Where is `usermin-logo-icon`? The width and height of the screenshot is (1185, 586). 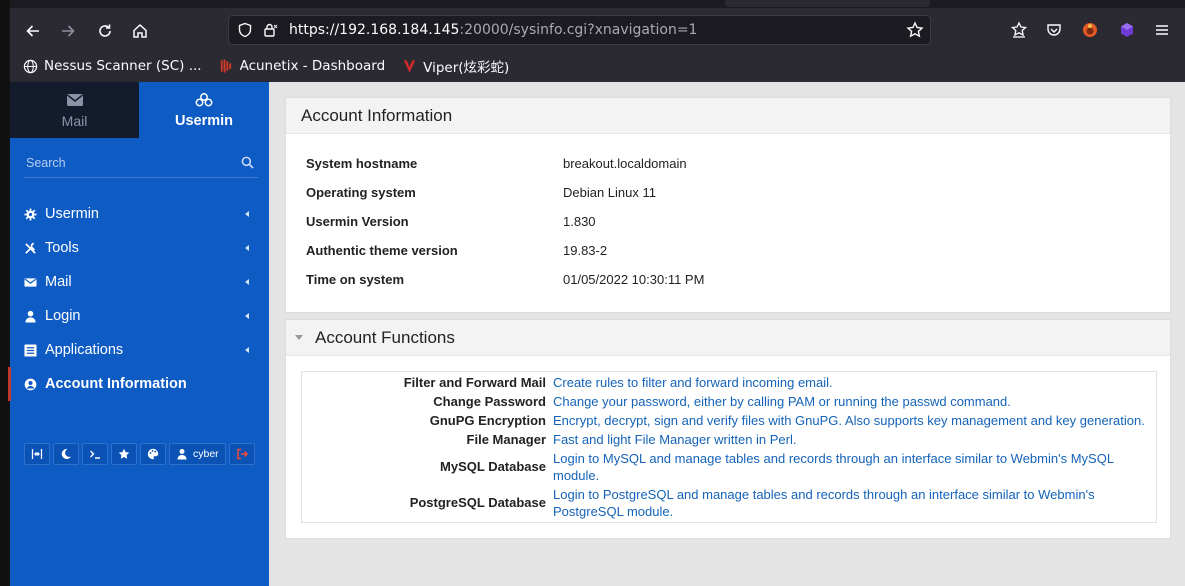
usermin-logo-icon is located at coordinates (204, 99).